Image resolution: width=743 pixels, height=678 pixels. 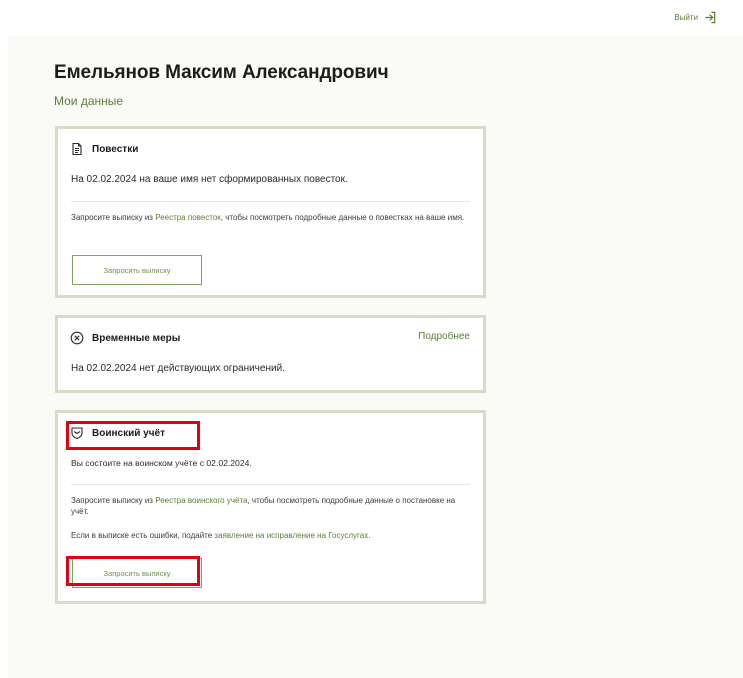 I want to click on military-request-button: Запросить выписку, so click(x=137, y=573).